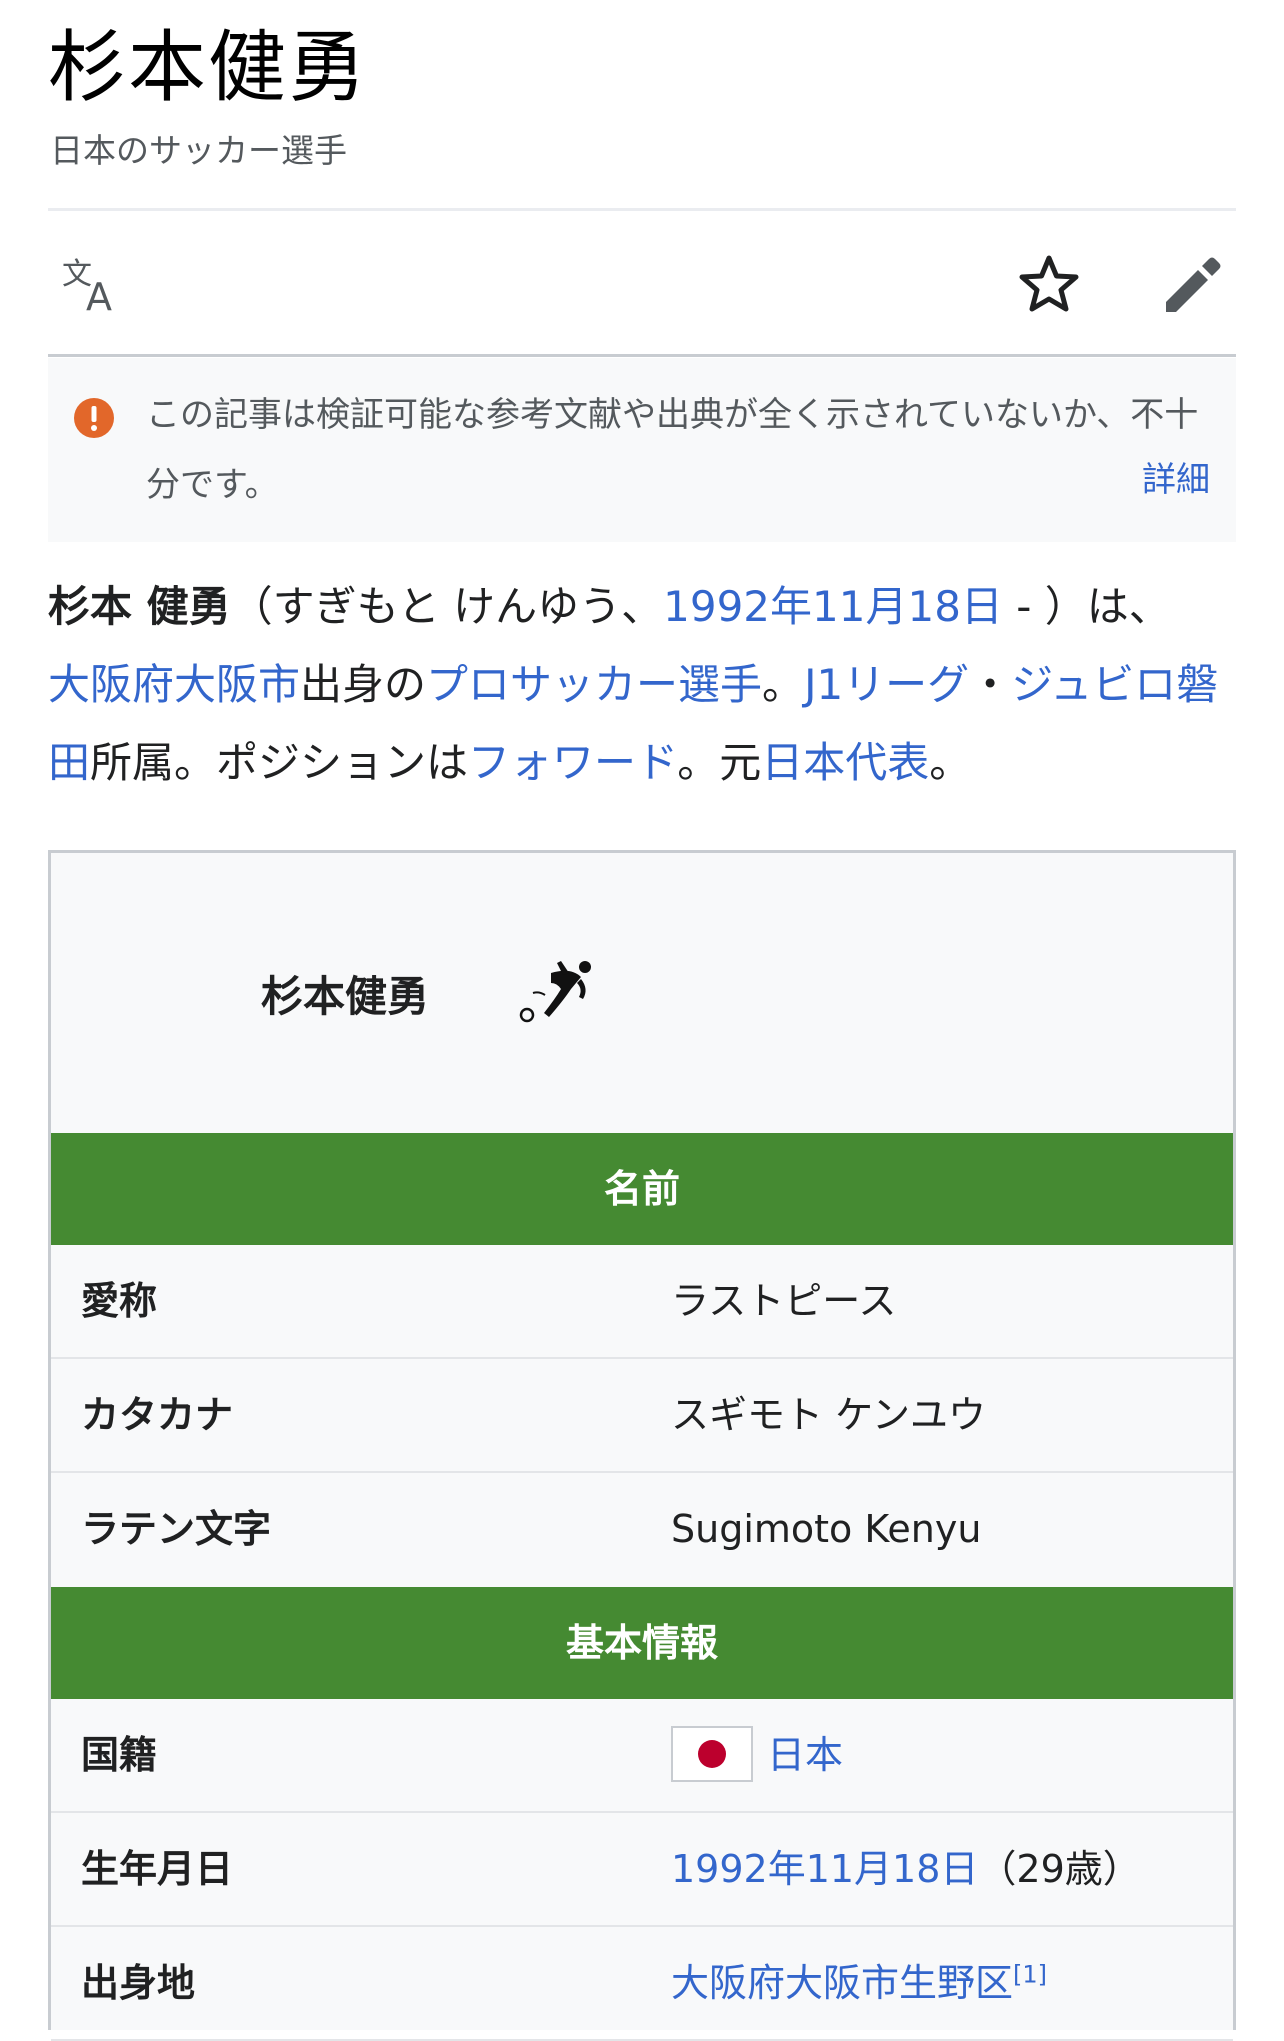  I want to click on lead-text: 。元, so click(719, 762).